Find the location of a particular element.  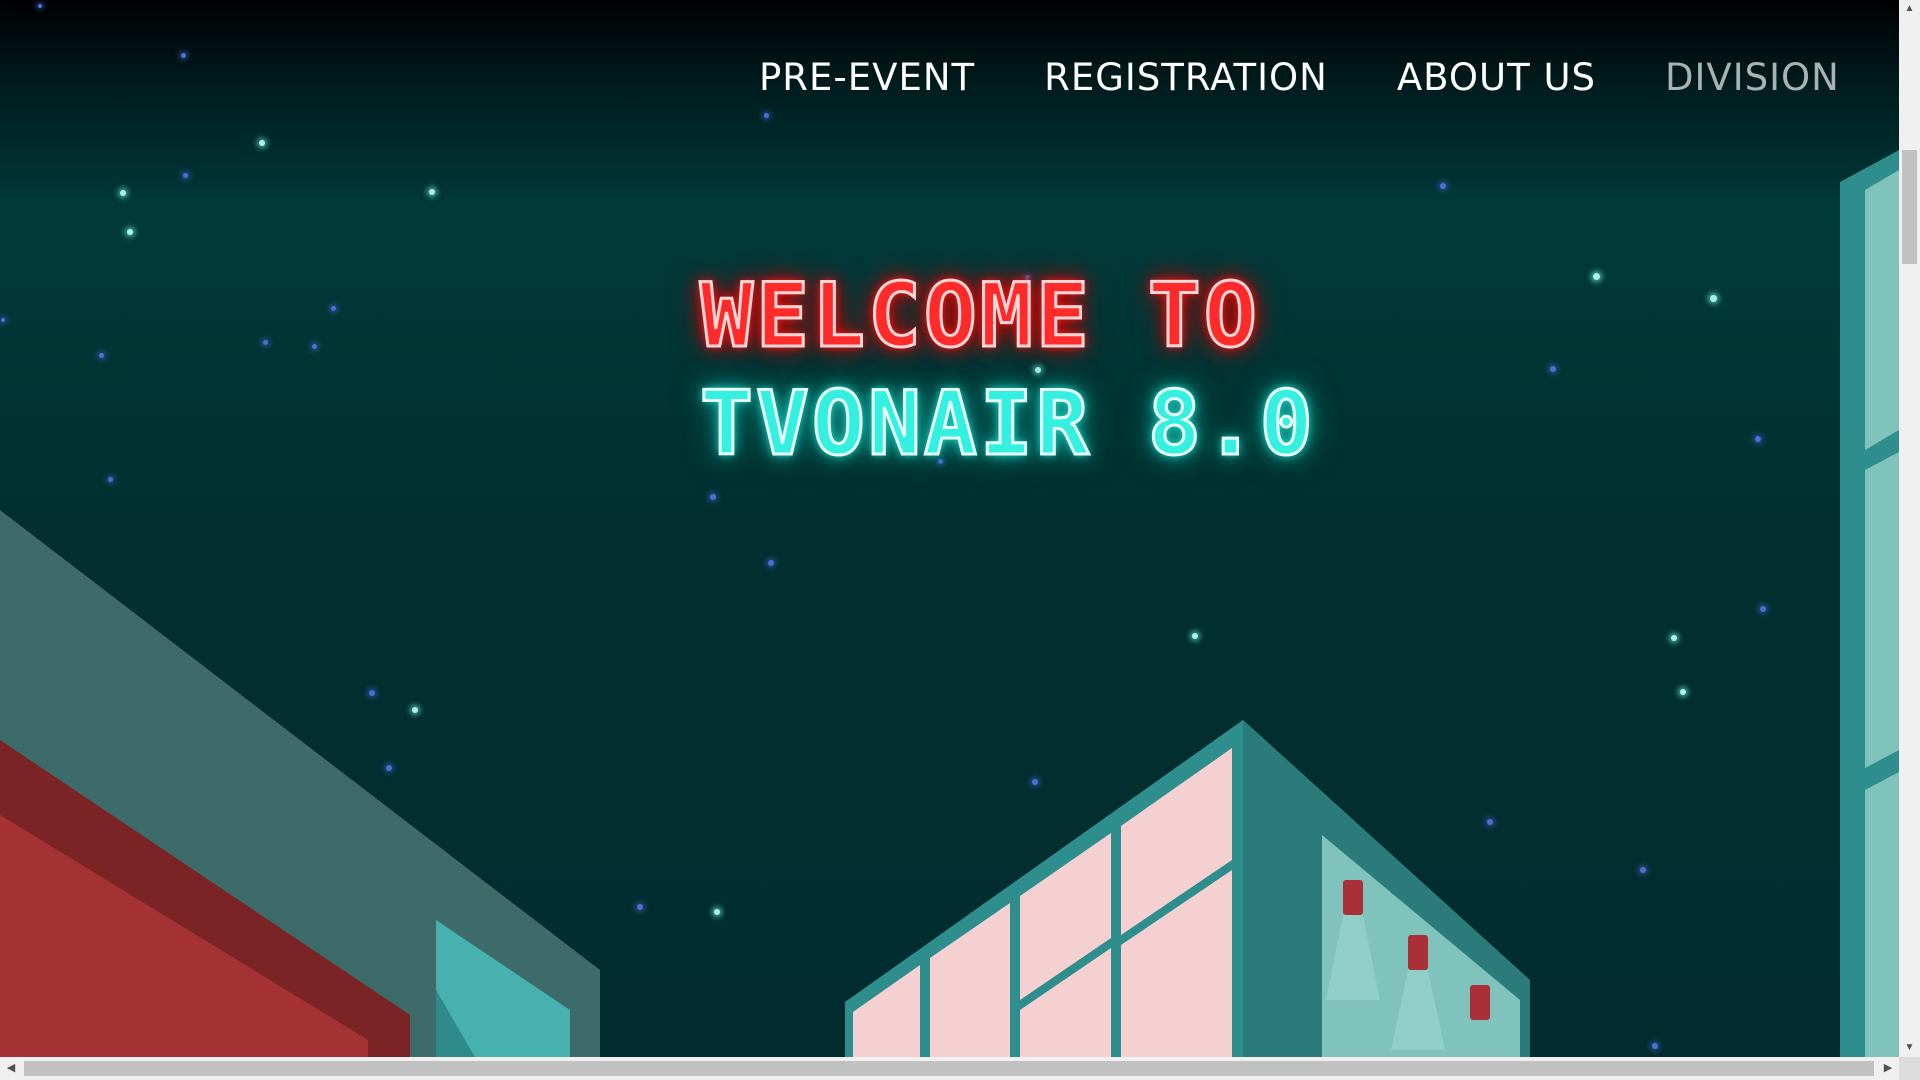

nav-registration: REGISTRATION is located at coordinates (1186, 77).